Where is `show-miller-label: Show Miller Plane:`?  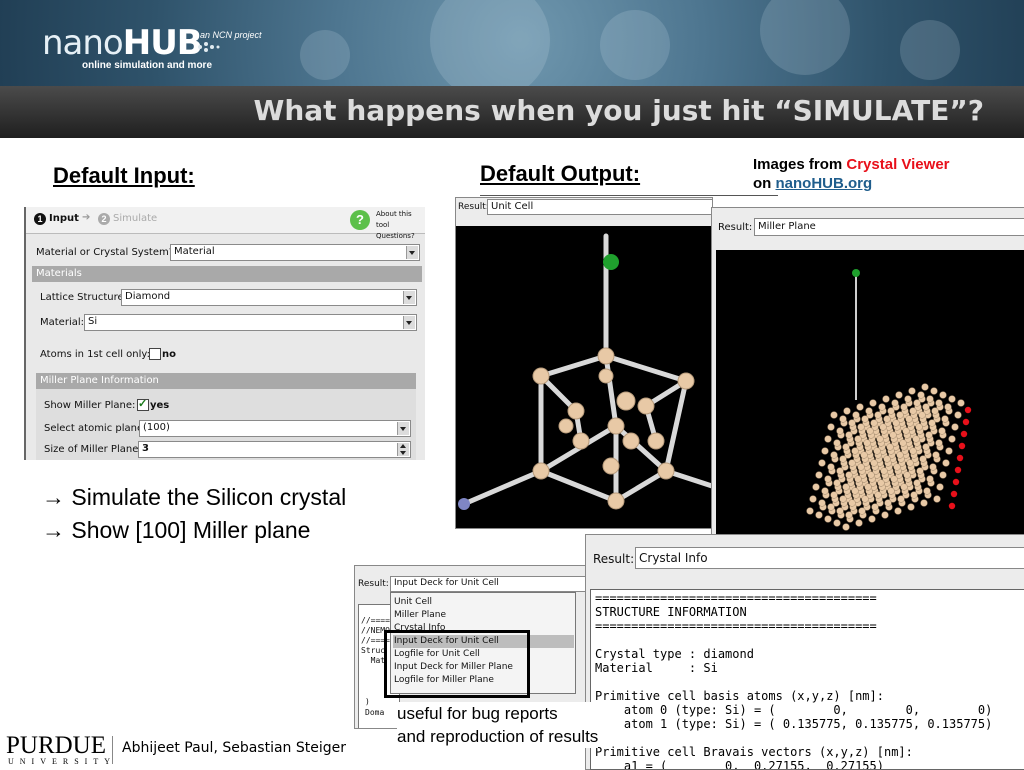
show-miller-label: Show Miller Plane: is located at coordinates (90, 405).